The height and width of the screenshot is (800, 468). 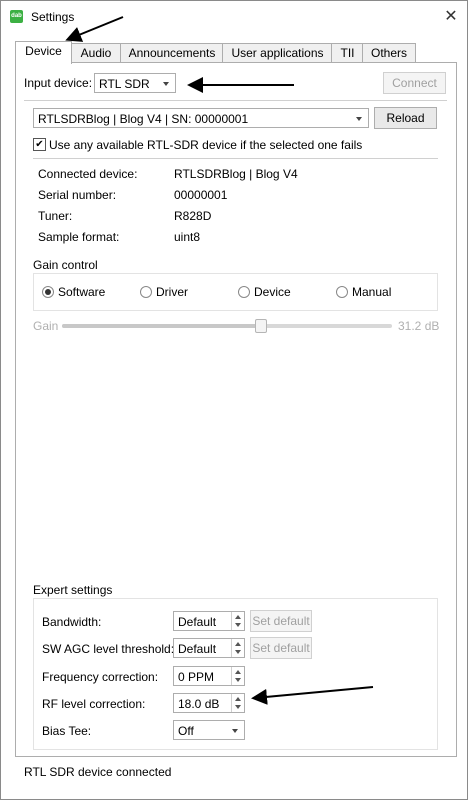 What do you see at coordinates (312, 695) in the screenshot?
I see `arrow-to-rf-level` at bounding box center [312, 695].